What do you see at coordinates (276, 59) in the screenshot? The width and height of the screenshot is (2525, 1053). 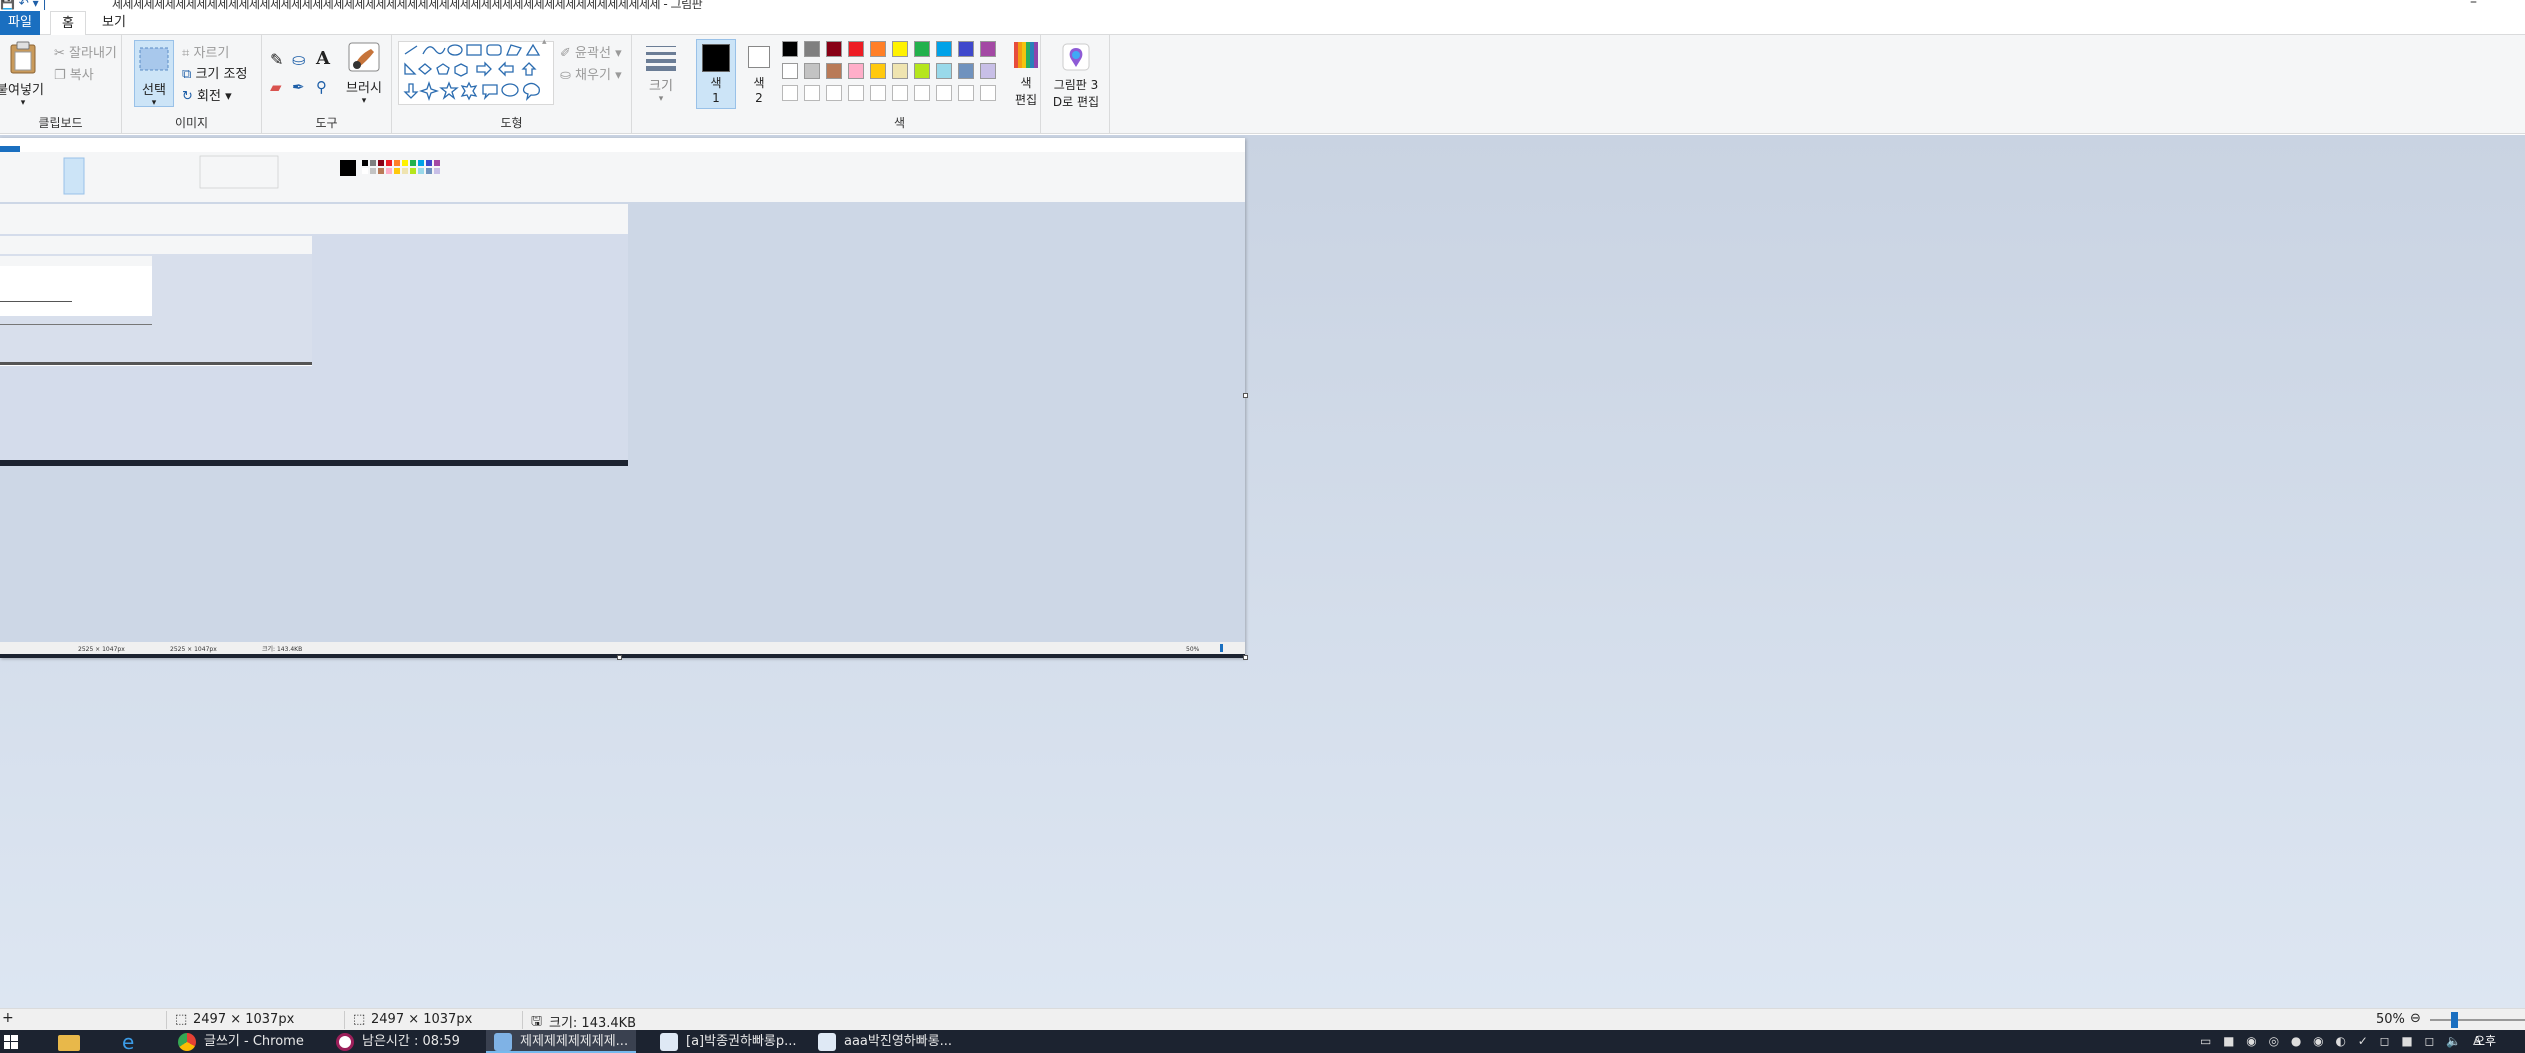 I see `pencil-icon: ✎` at bounding box center [276, 59].